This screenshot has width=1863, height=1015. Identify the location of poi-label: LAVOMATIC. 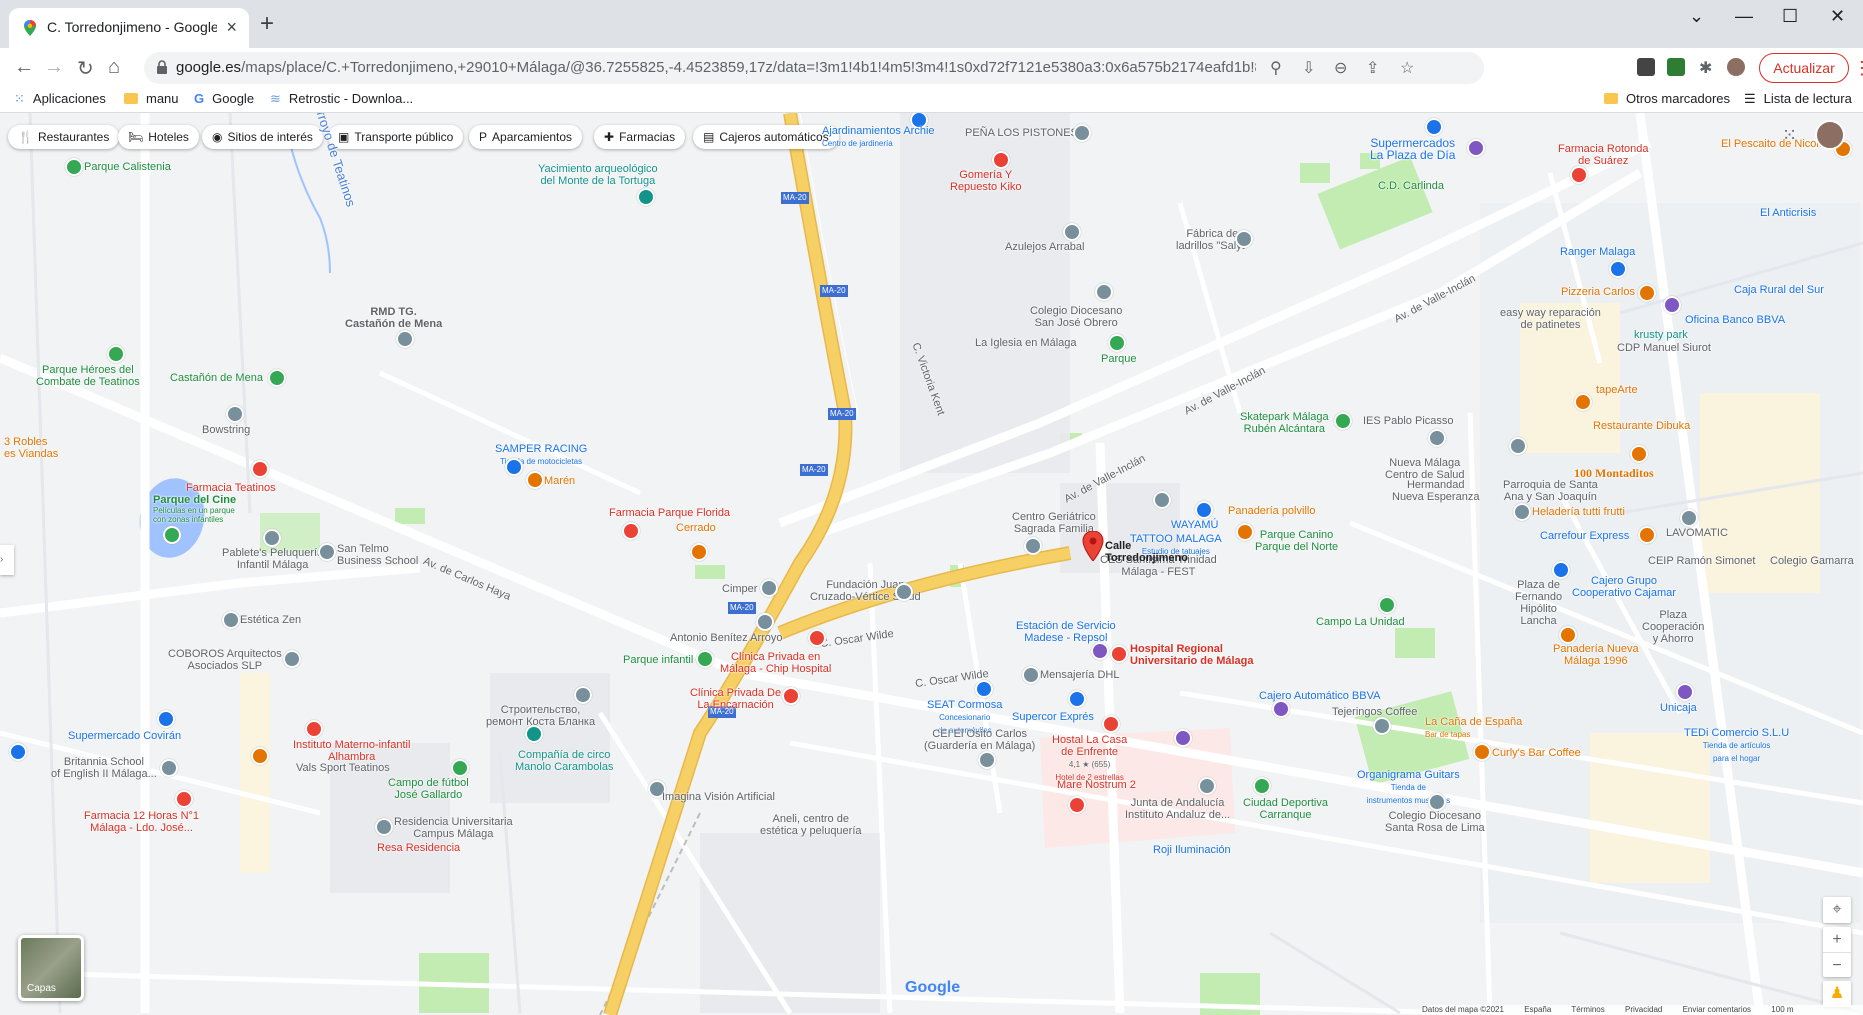
(1697, 533).